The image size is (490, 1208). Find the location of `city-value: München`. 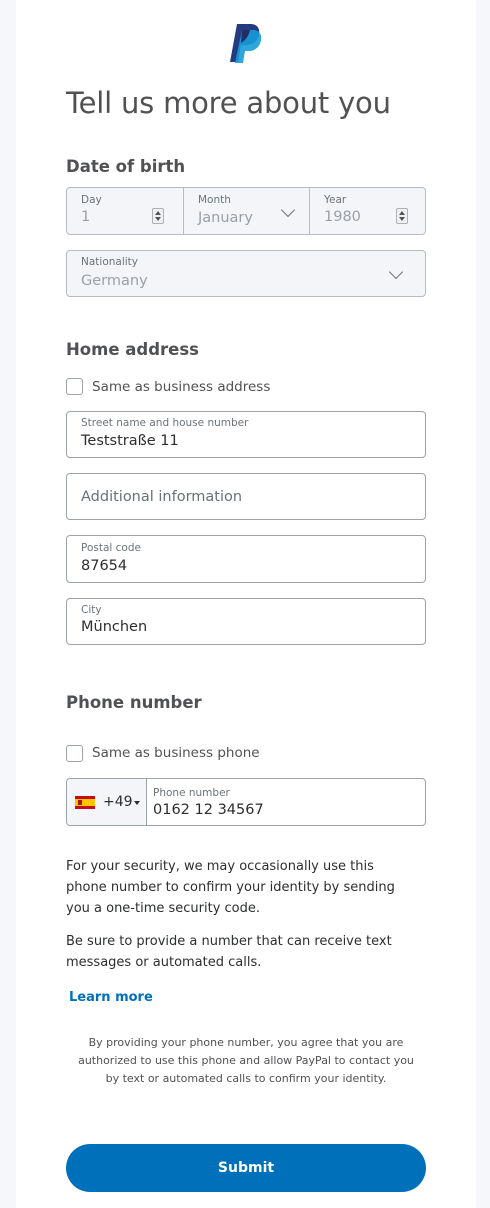

city-value: München is located at coordinates (114, 627).